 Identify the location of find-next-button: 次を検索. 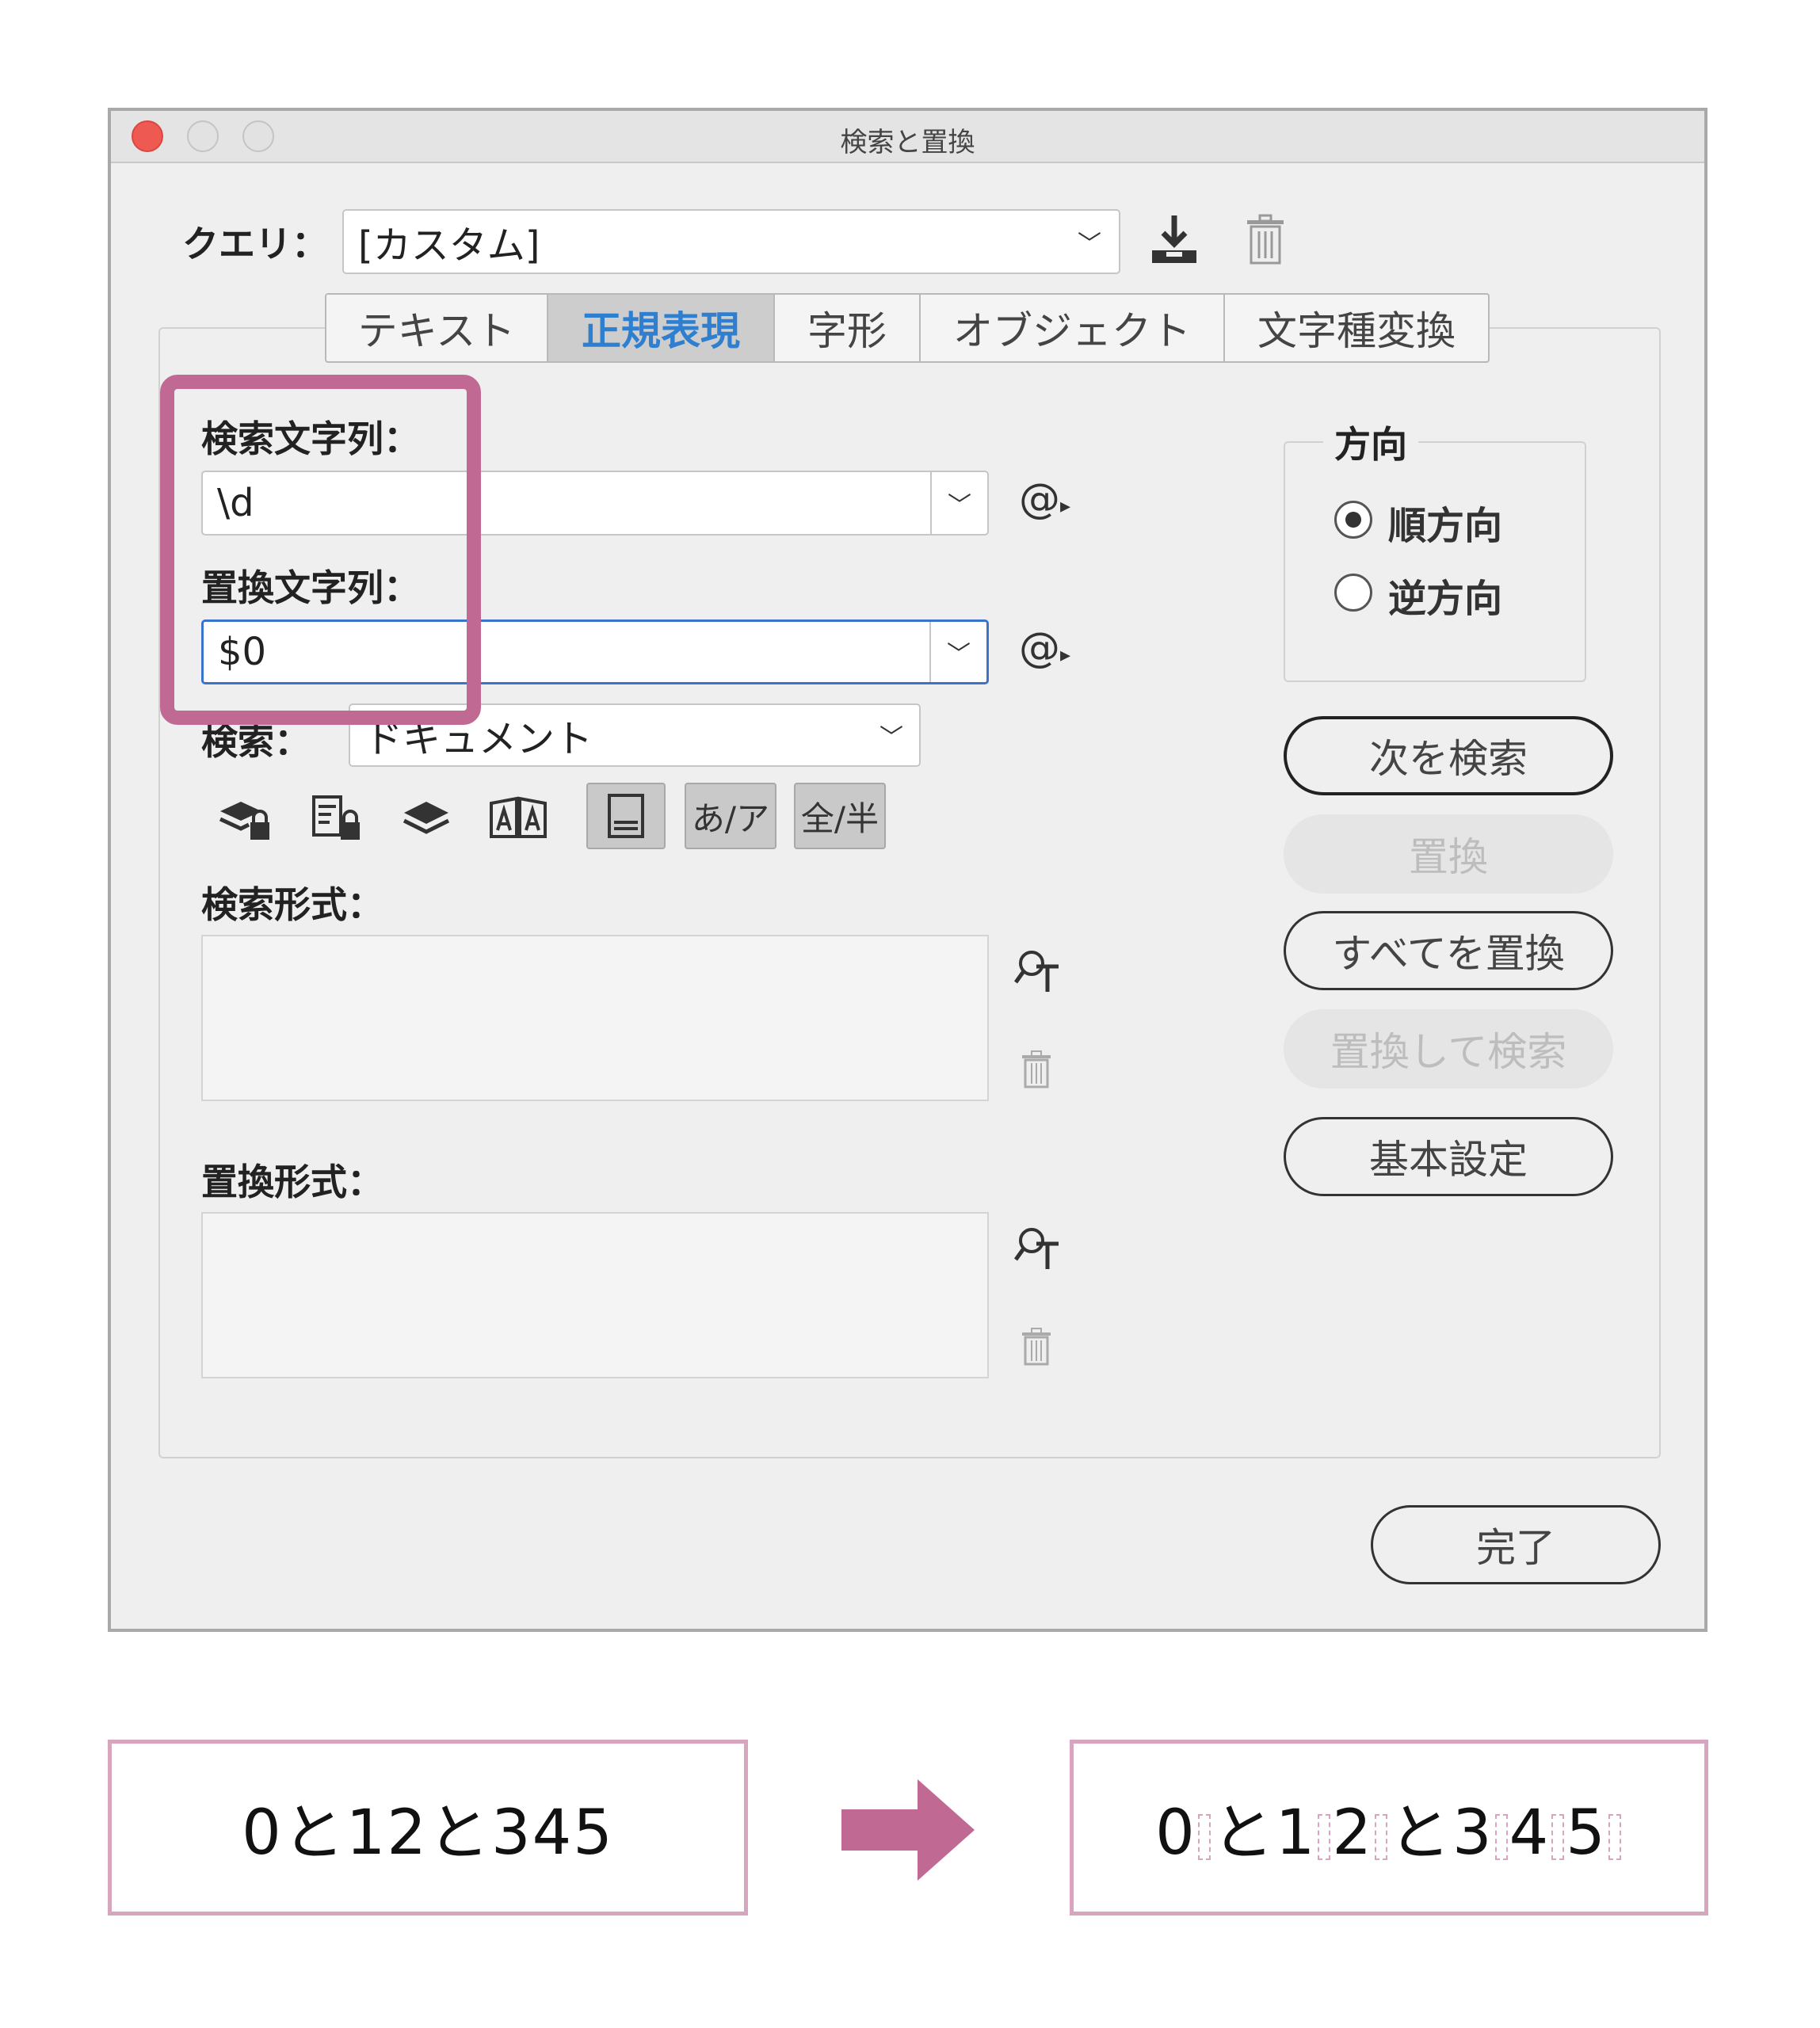
(1448, 755).